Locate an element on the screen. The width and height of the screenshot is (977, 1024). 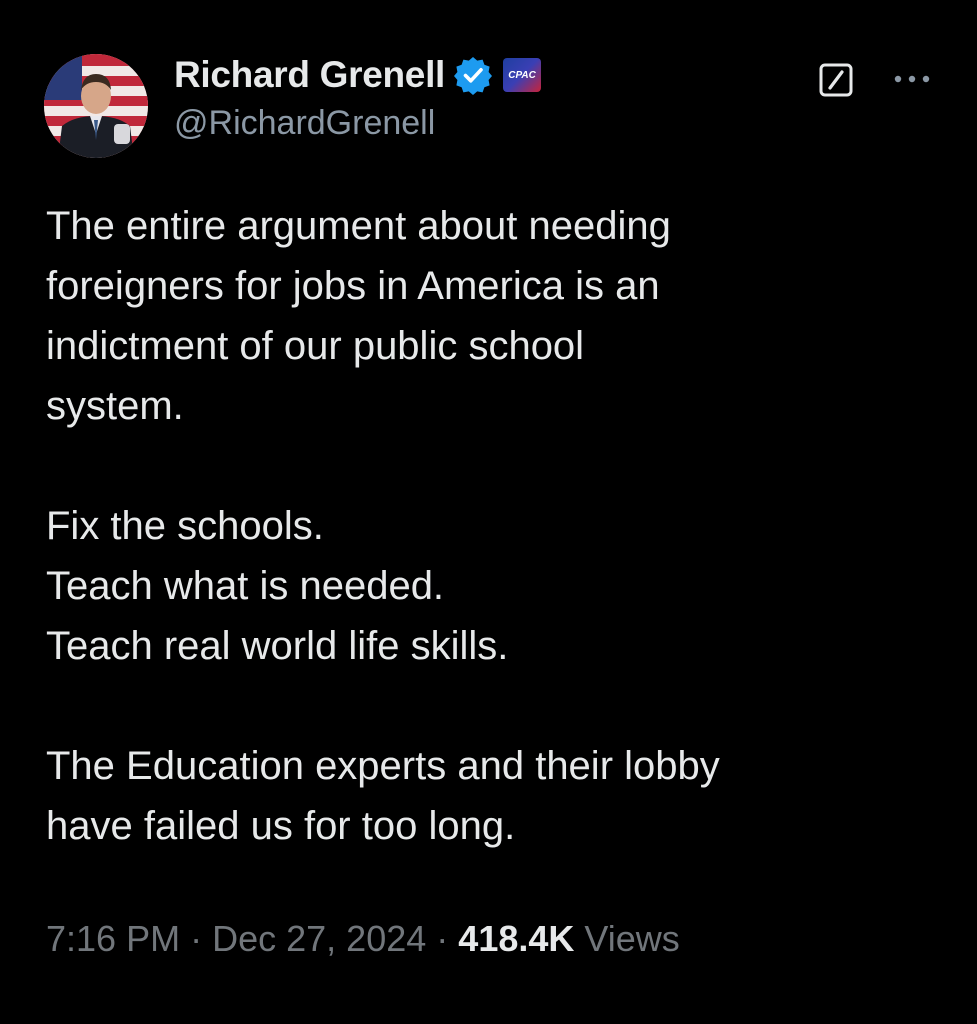
avatar is located at coordinates (96, 106).